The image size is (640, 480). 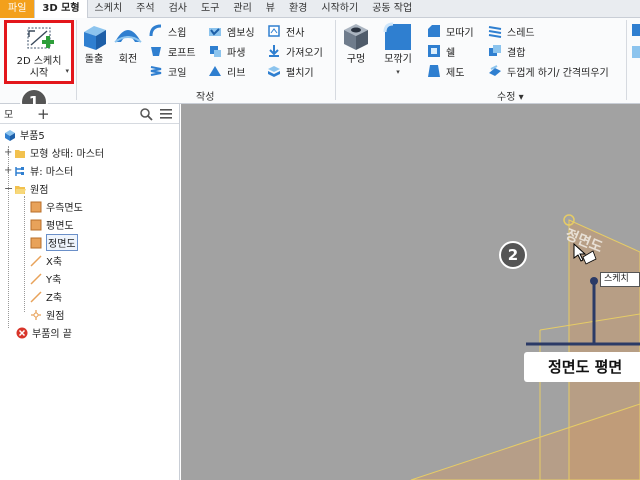 I want to click on thicken-offset-button: 두껍게 하기/ 간격띄우기, so click(x=548, y=71).